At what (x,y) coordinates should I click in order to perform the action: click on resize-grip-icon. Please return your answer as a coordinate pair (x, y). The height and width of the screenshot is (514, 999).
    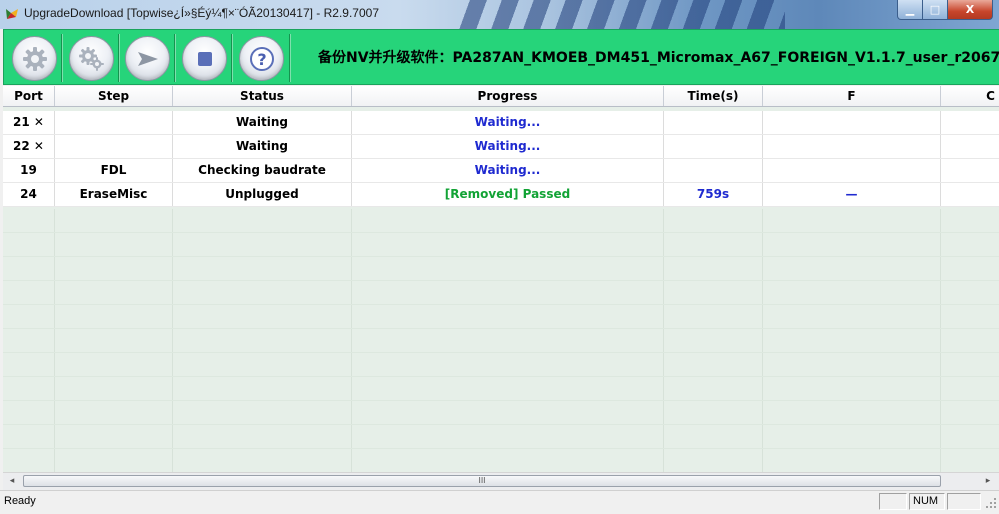
    Looking at the image, I should click on (991, 503).